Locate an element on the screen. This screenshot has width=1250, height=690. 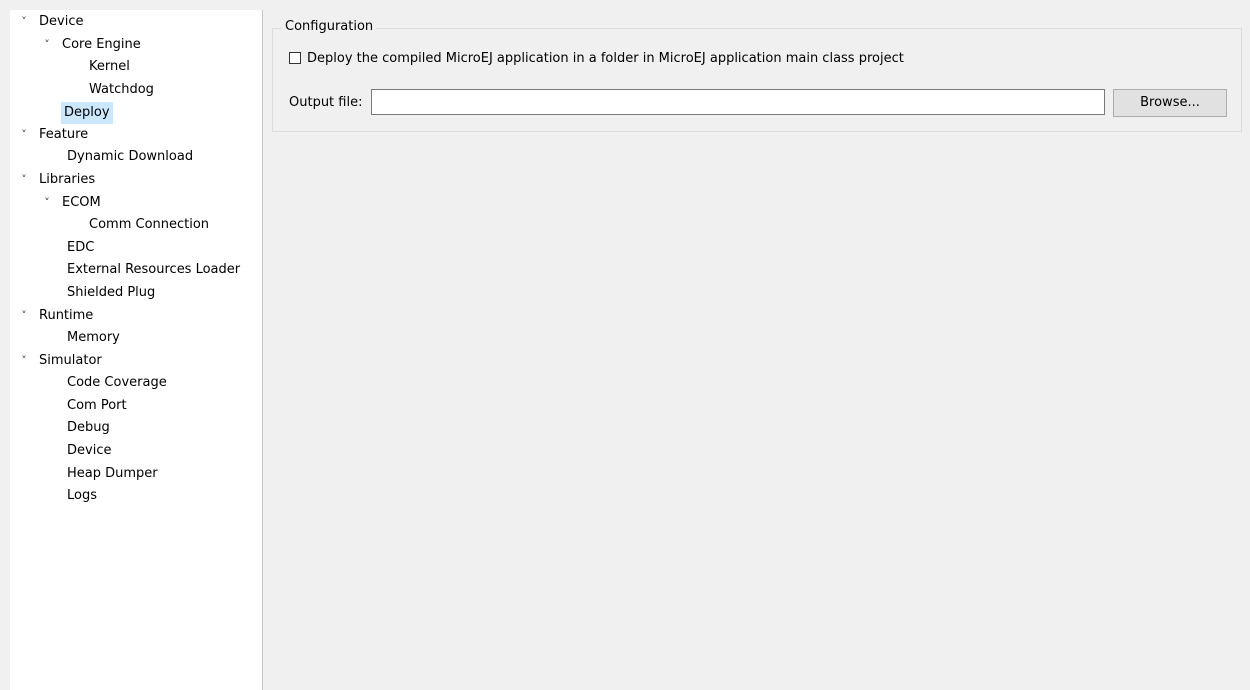
tree-item-external-resources-loader: External Resources Loader is located at coordinates (153, 270).